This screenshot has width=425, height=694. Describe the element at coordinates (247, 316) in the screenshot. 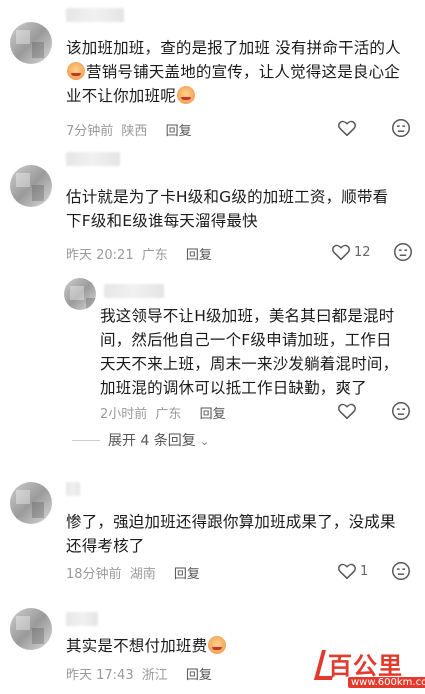

I see `comment-line: 我这领导不让H级加班，美名其曰都是混时` at that location.